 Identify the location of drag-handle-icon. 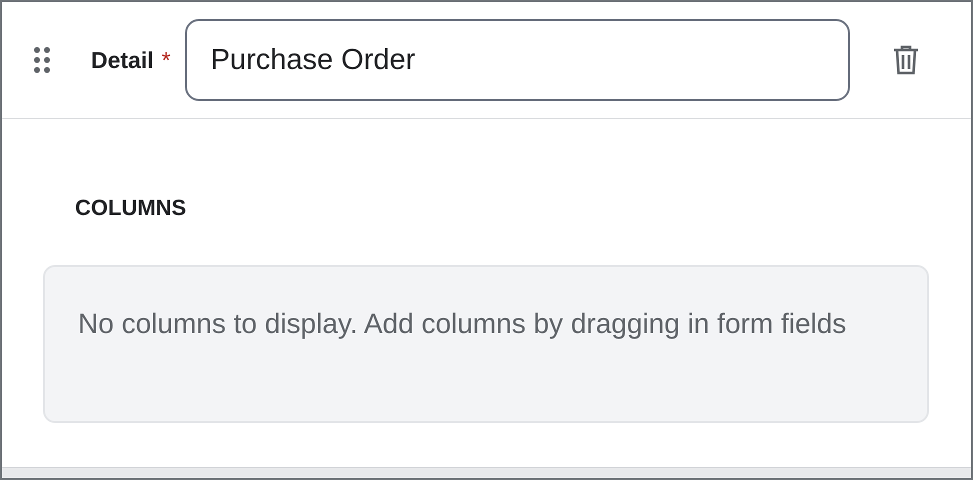
(42, 60).